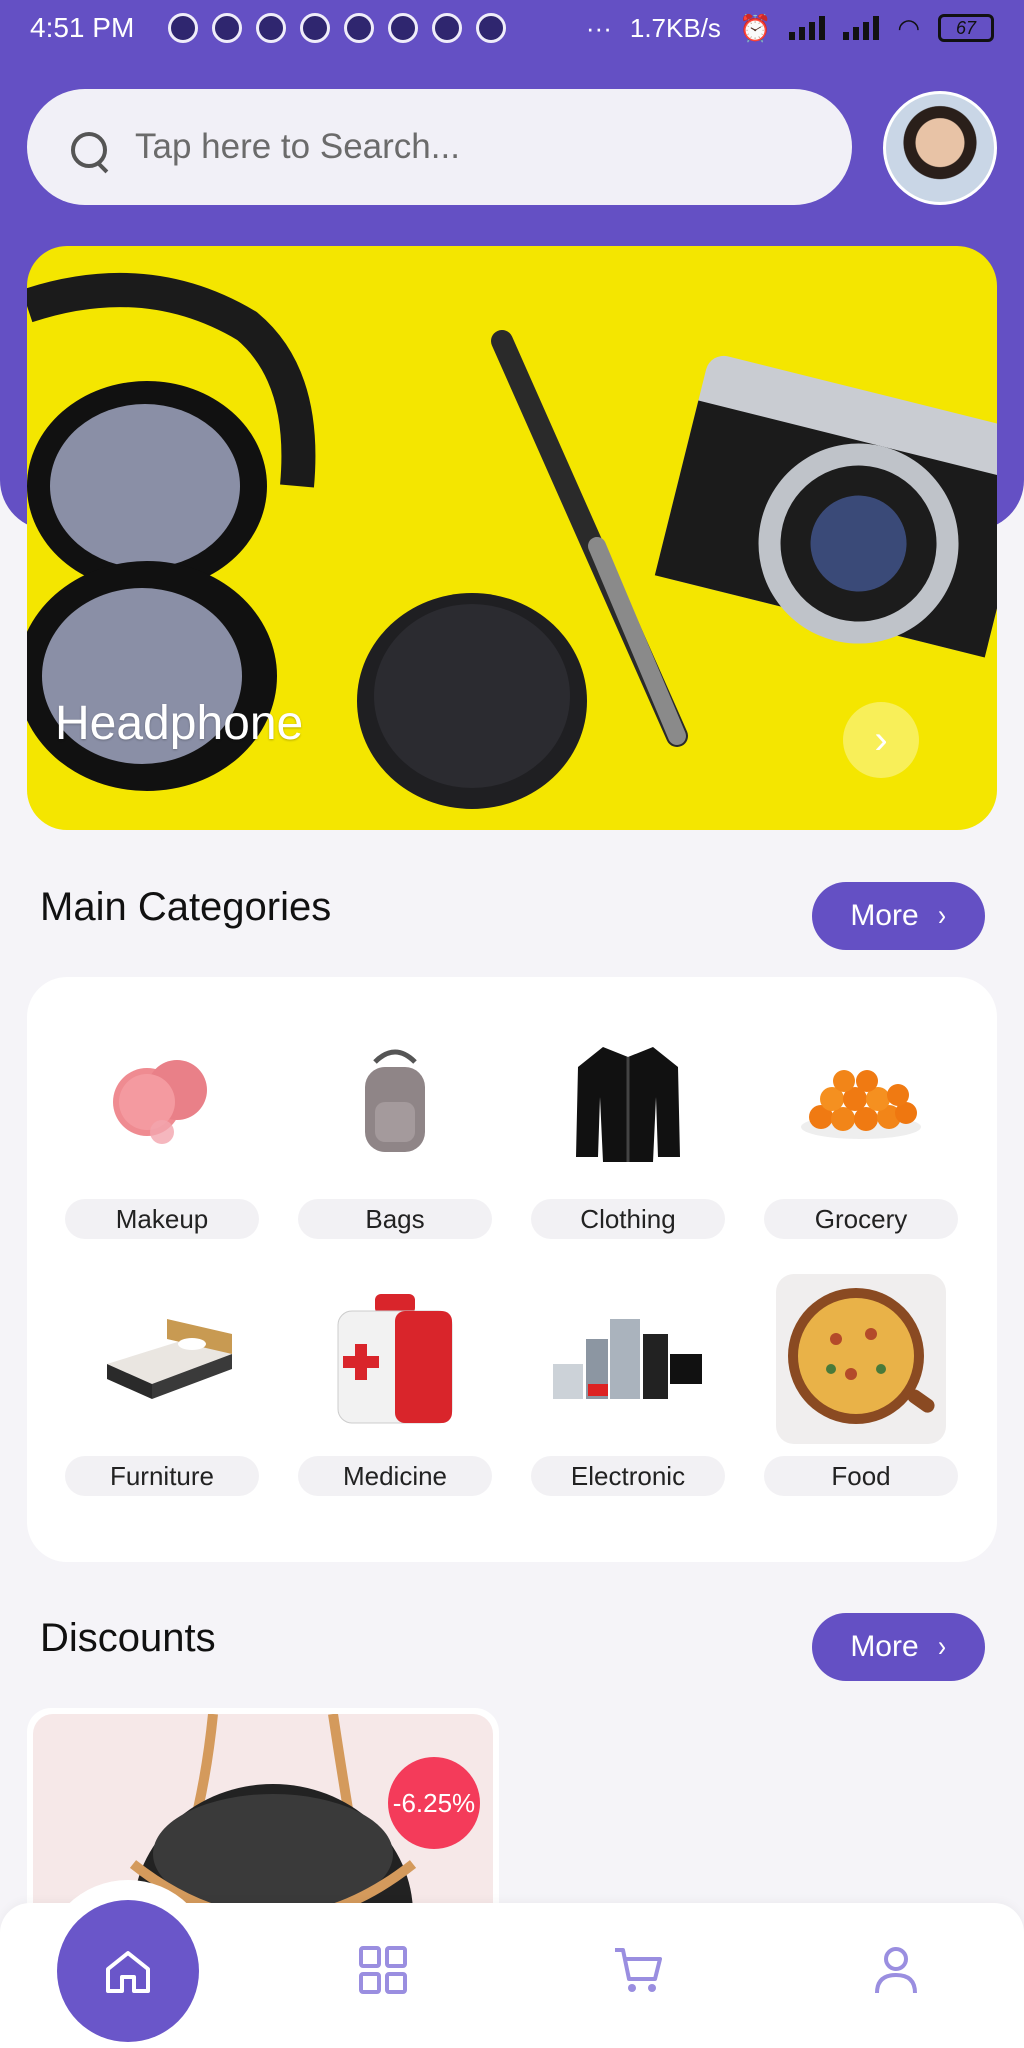 Image resolution: width=1024 pixels, height=2048 pixels. What do you see at coordinates (896, 1970) in the screenshot?
I see `profile-icon` at bounding box center [896, 1970].